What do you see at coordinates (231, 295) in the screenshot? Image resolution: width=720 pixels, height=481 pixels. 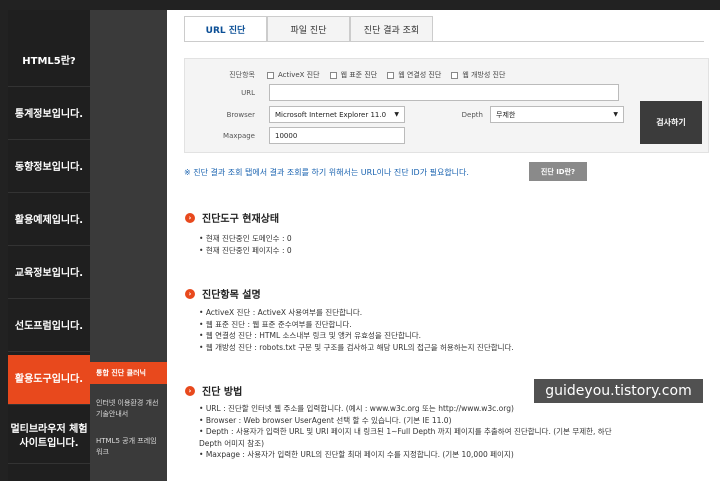 I see `section-title-text: 진단항목 설명` at bounding box center [231, 295].